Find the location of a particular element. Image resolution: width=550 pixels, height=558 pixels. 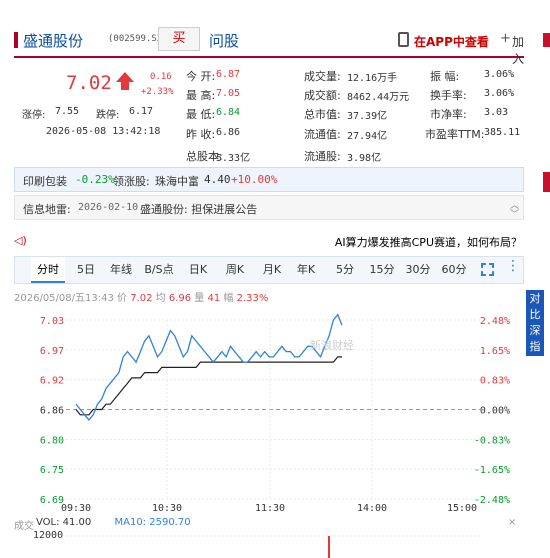

news-title-link: 盛通股份: 担保进展公告 is located at coordinates (198, 209).